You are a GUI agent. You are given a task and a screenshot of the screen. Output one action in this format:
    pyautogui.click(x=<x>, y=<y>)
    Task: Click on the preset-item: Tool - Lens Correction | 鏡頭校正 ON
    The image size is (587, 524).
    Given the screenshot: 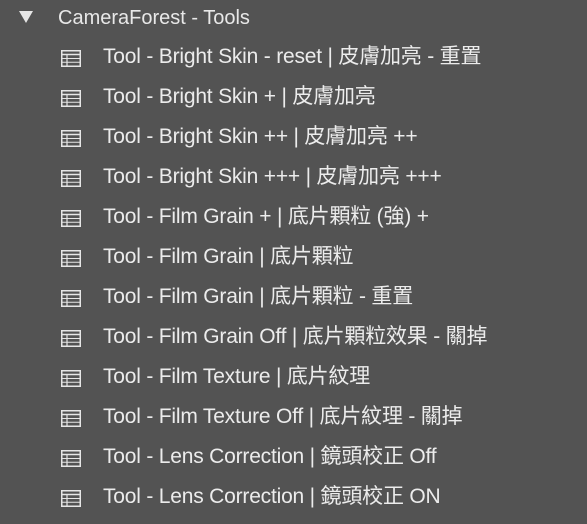 What is the action you would take?
    pyautogui.click(x=293, y=498)
    